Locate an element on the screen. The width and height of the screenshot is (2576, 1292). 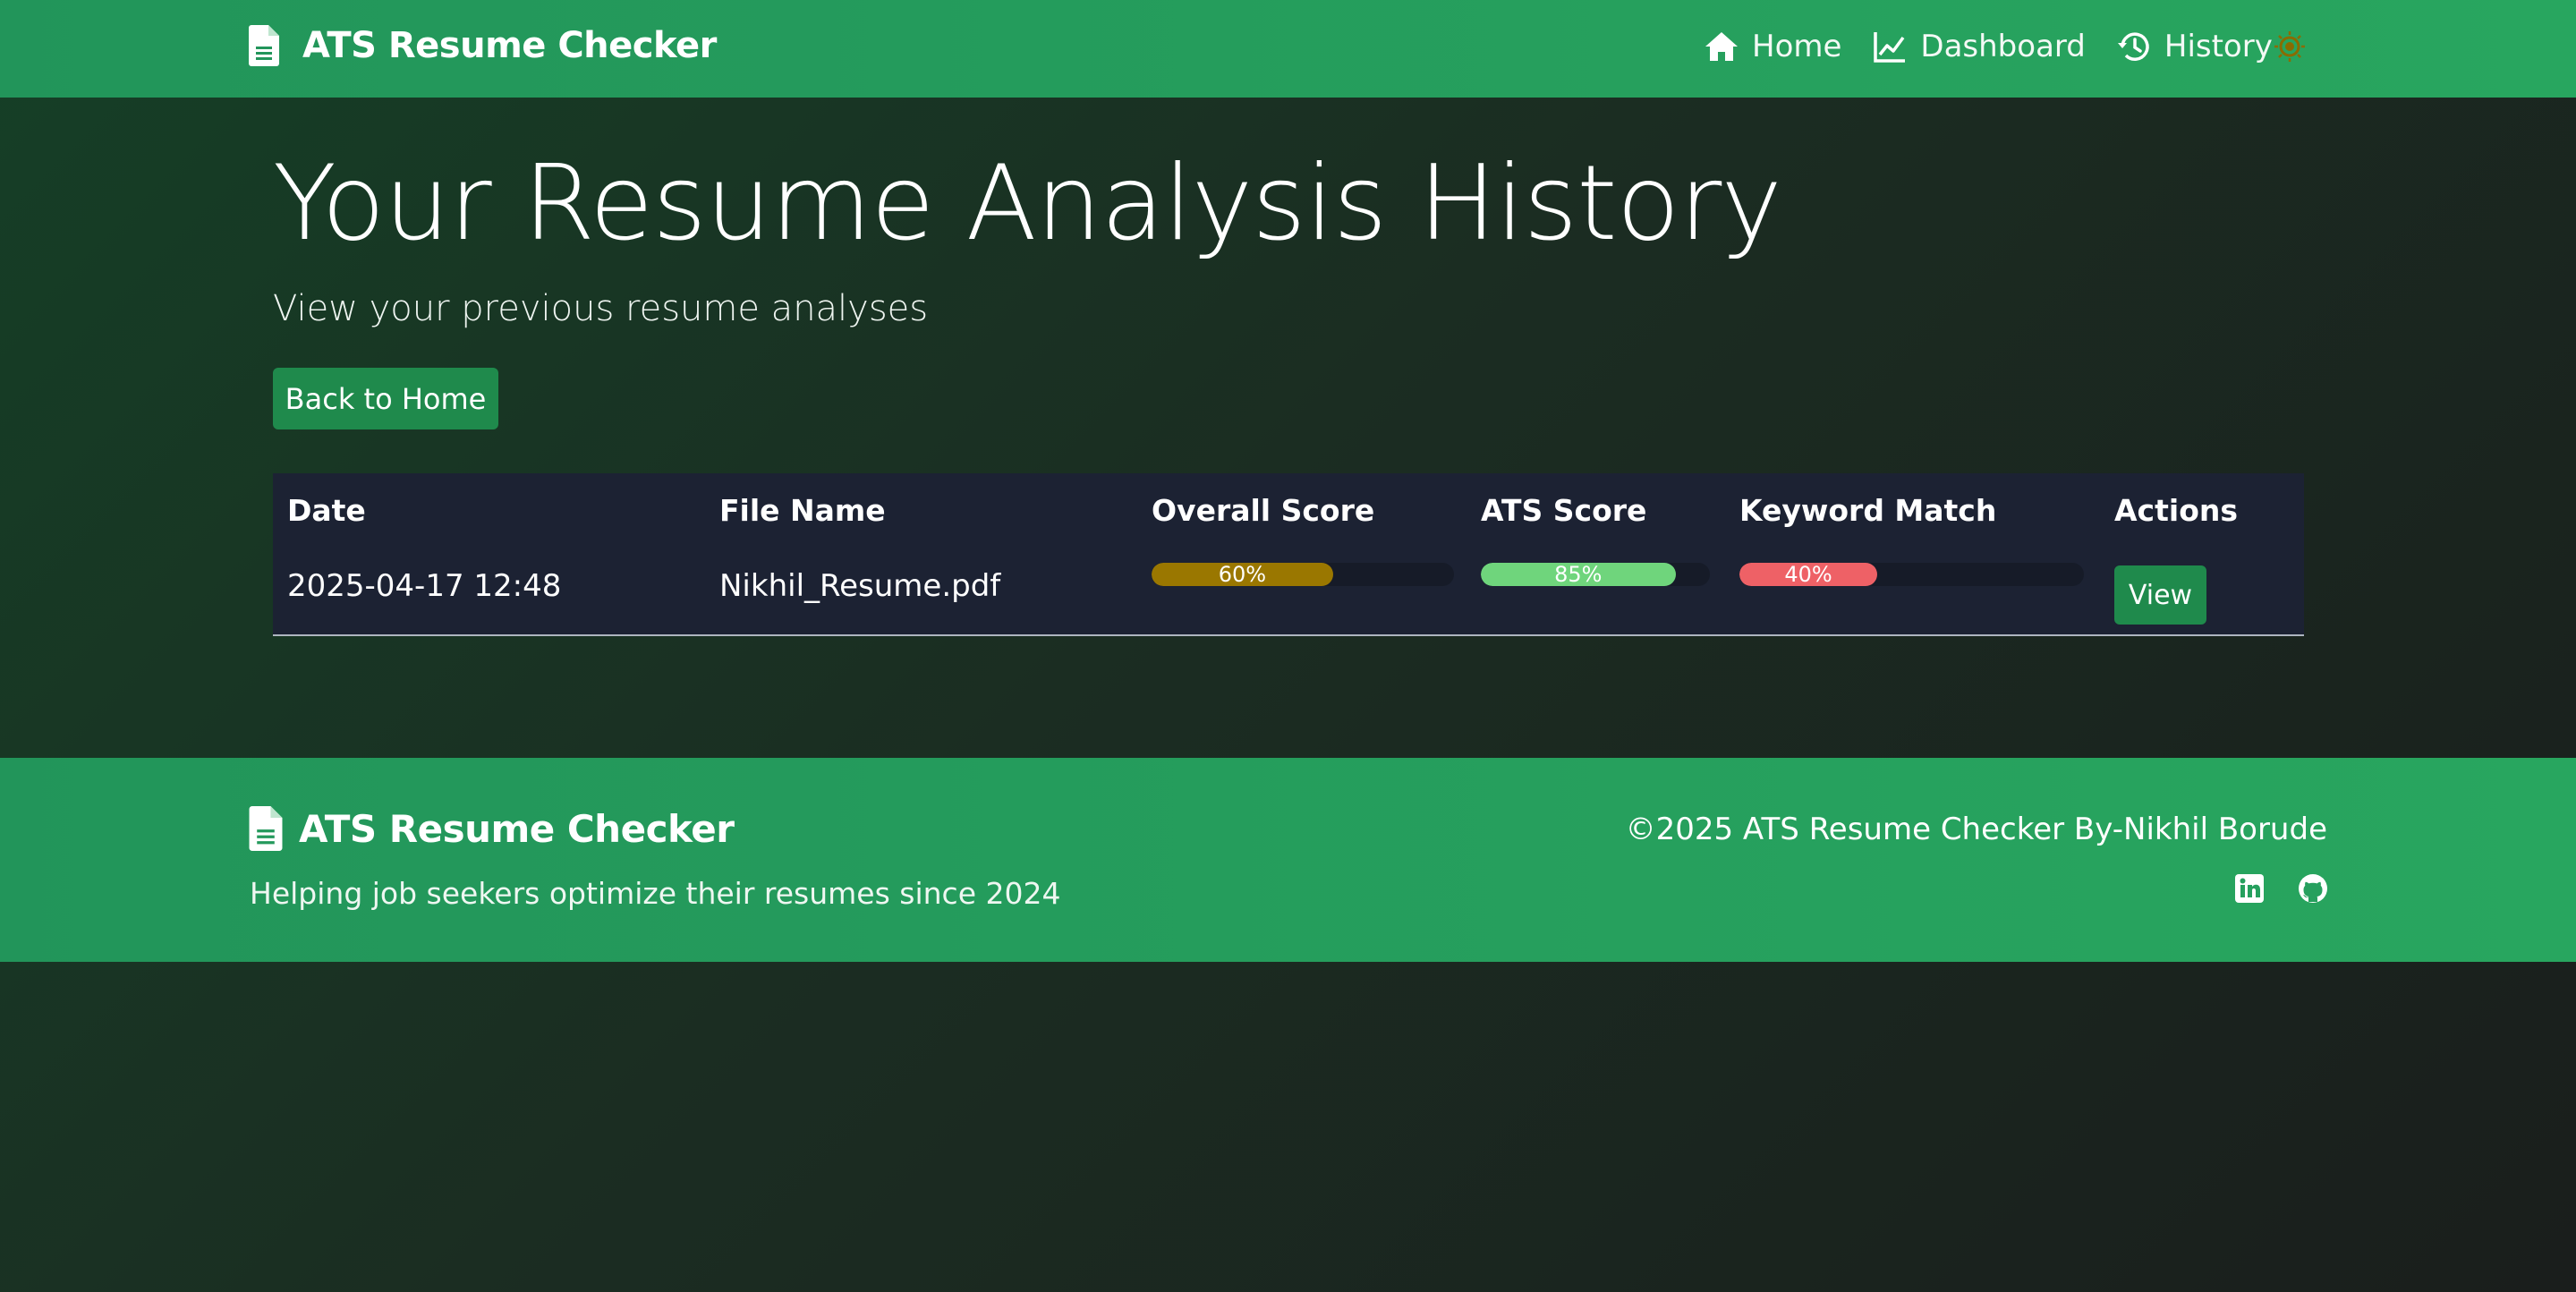
overall-score-label: 60% is located at coordinates (1242, 574).